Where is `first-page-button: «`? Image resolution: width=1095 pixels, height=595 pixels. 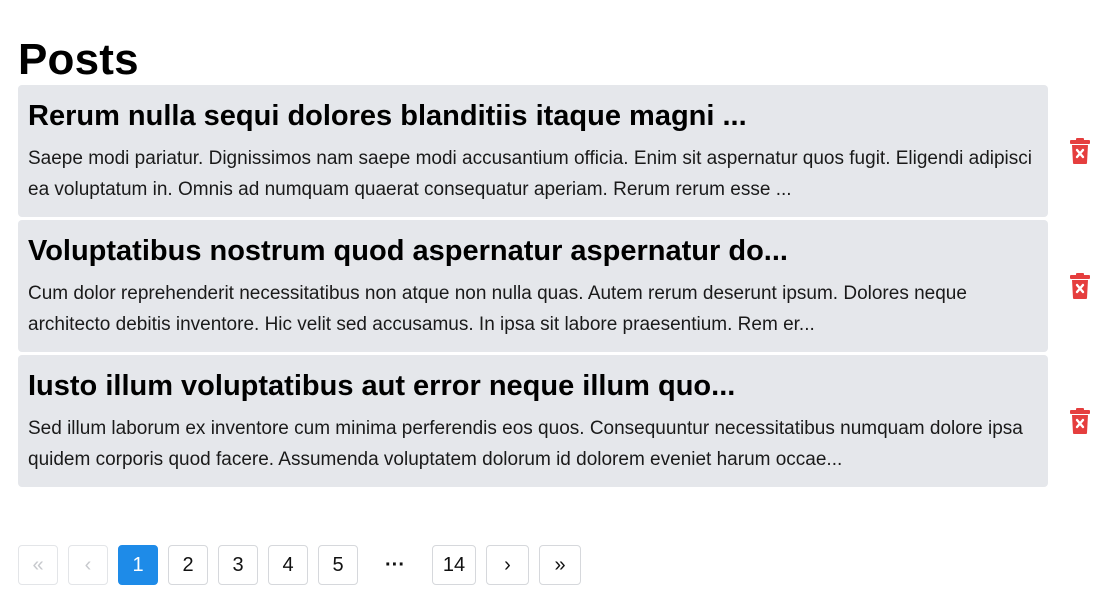 first-page-button: « is located at coordinates (38, 565).